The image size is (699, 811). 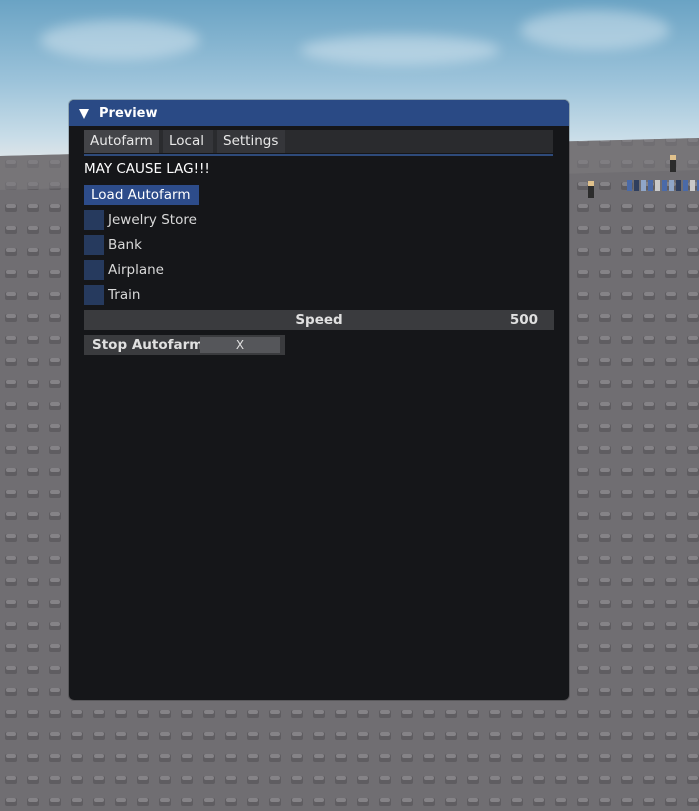 I want to click on load-autofarm-button: Load Autofarm, so click(x=141, y=195).